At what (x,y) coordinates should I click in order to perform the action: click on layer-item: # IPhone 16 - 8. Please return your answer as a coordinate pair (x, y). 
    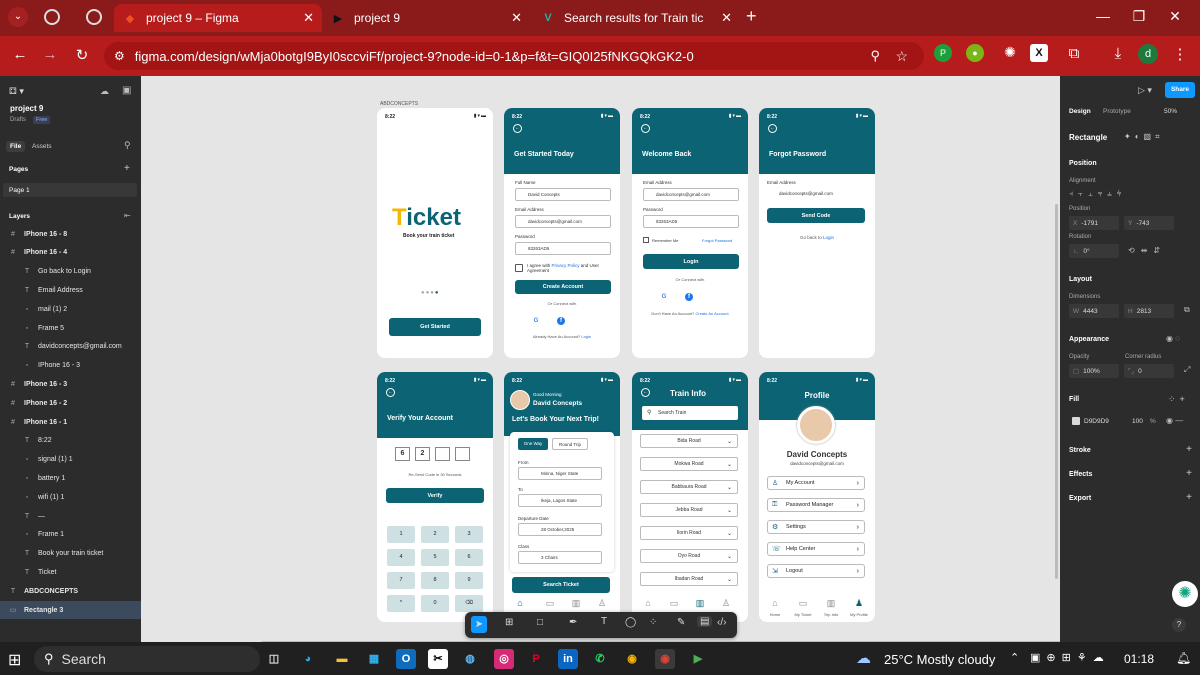
    Looking at the image, I should click on (70, 234).